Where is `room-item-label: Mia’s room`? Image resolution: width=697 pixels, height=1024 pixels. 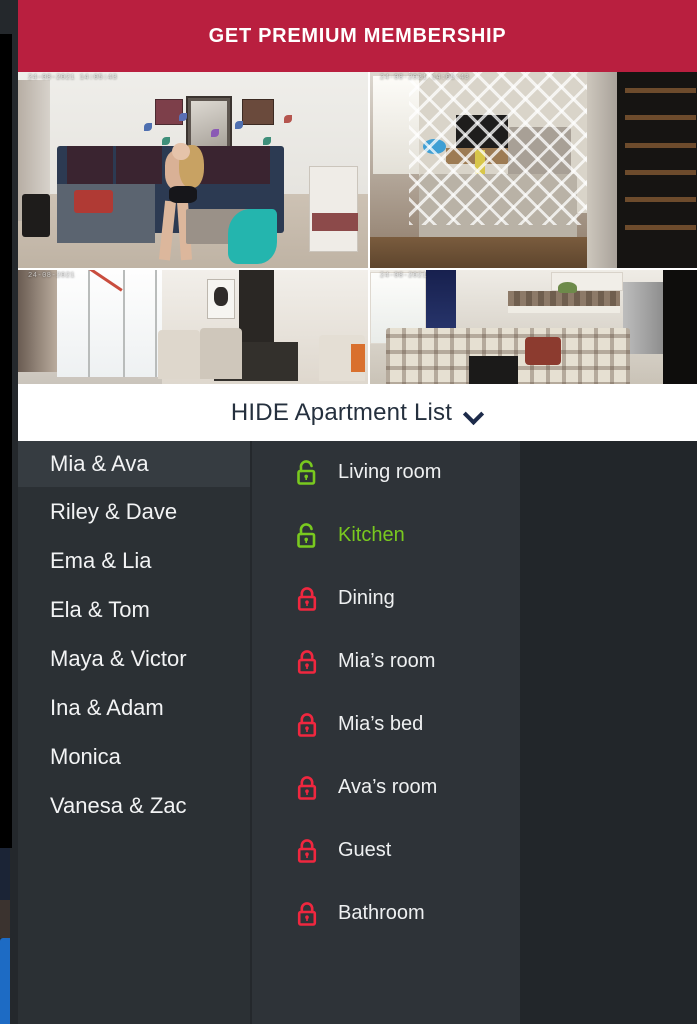 room-item-label: Mia’s room is located at coordinates (387, 661).